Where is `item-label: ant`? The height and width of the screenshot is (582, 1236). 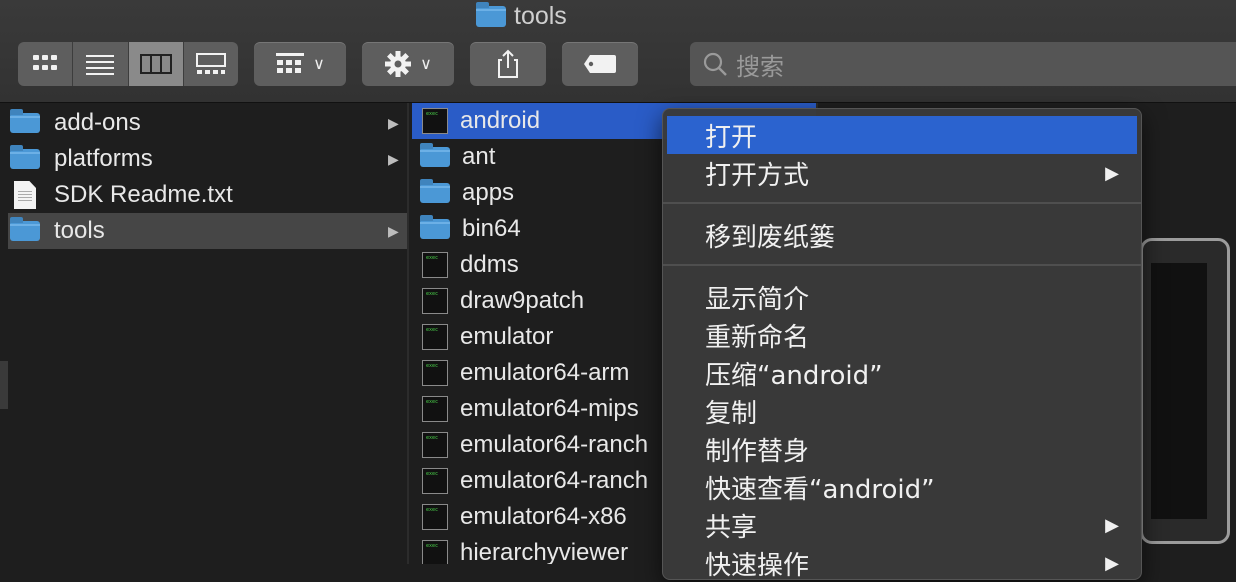
item-label: ant is located at coordinates (479, 156).